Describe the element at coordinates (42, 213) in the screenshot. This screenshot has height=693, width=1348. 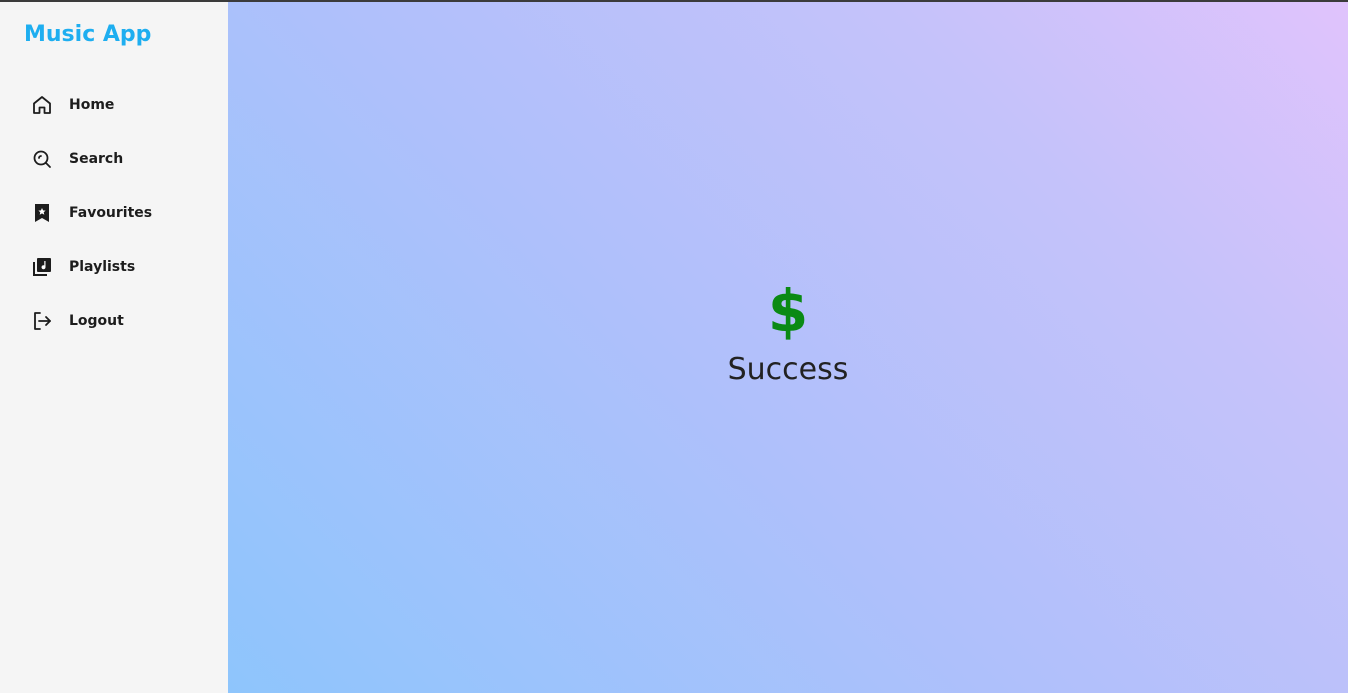
I see `bookmark-star-icon` at that location.